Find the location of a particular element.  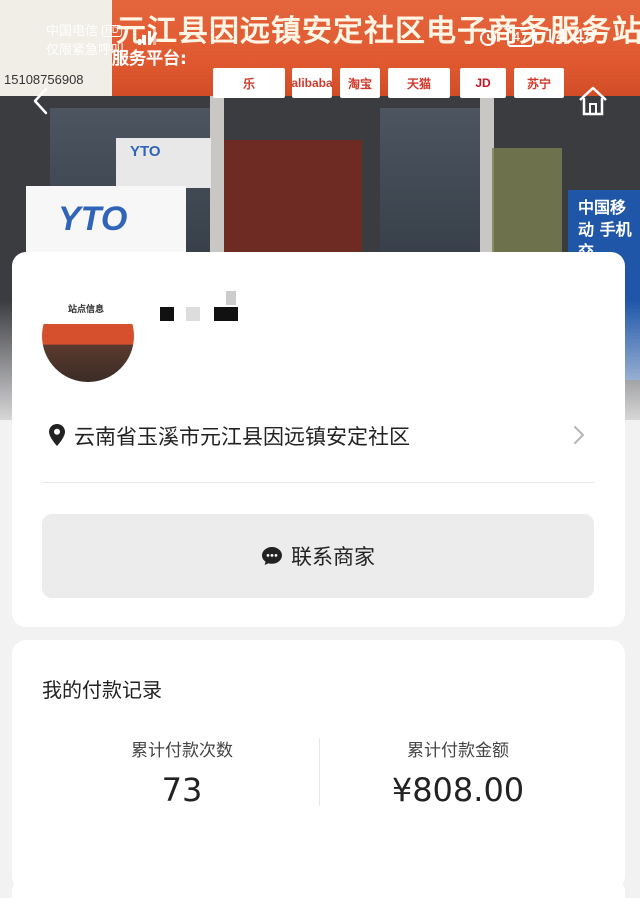

payment-count-label: 累计付款次数 is located at coordinates (182, 751).